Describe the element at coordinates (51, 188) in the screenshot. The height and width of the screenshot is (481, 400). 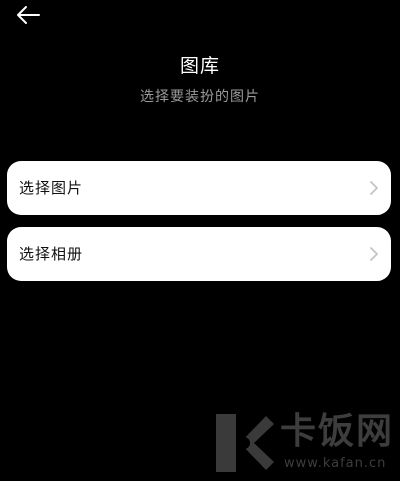
I see `option-label: 选择图片` at that location.